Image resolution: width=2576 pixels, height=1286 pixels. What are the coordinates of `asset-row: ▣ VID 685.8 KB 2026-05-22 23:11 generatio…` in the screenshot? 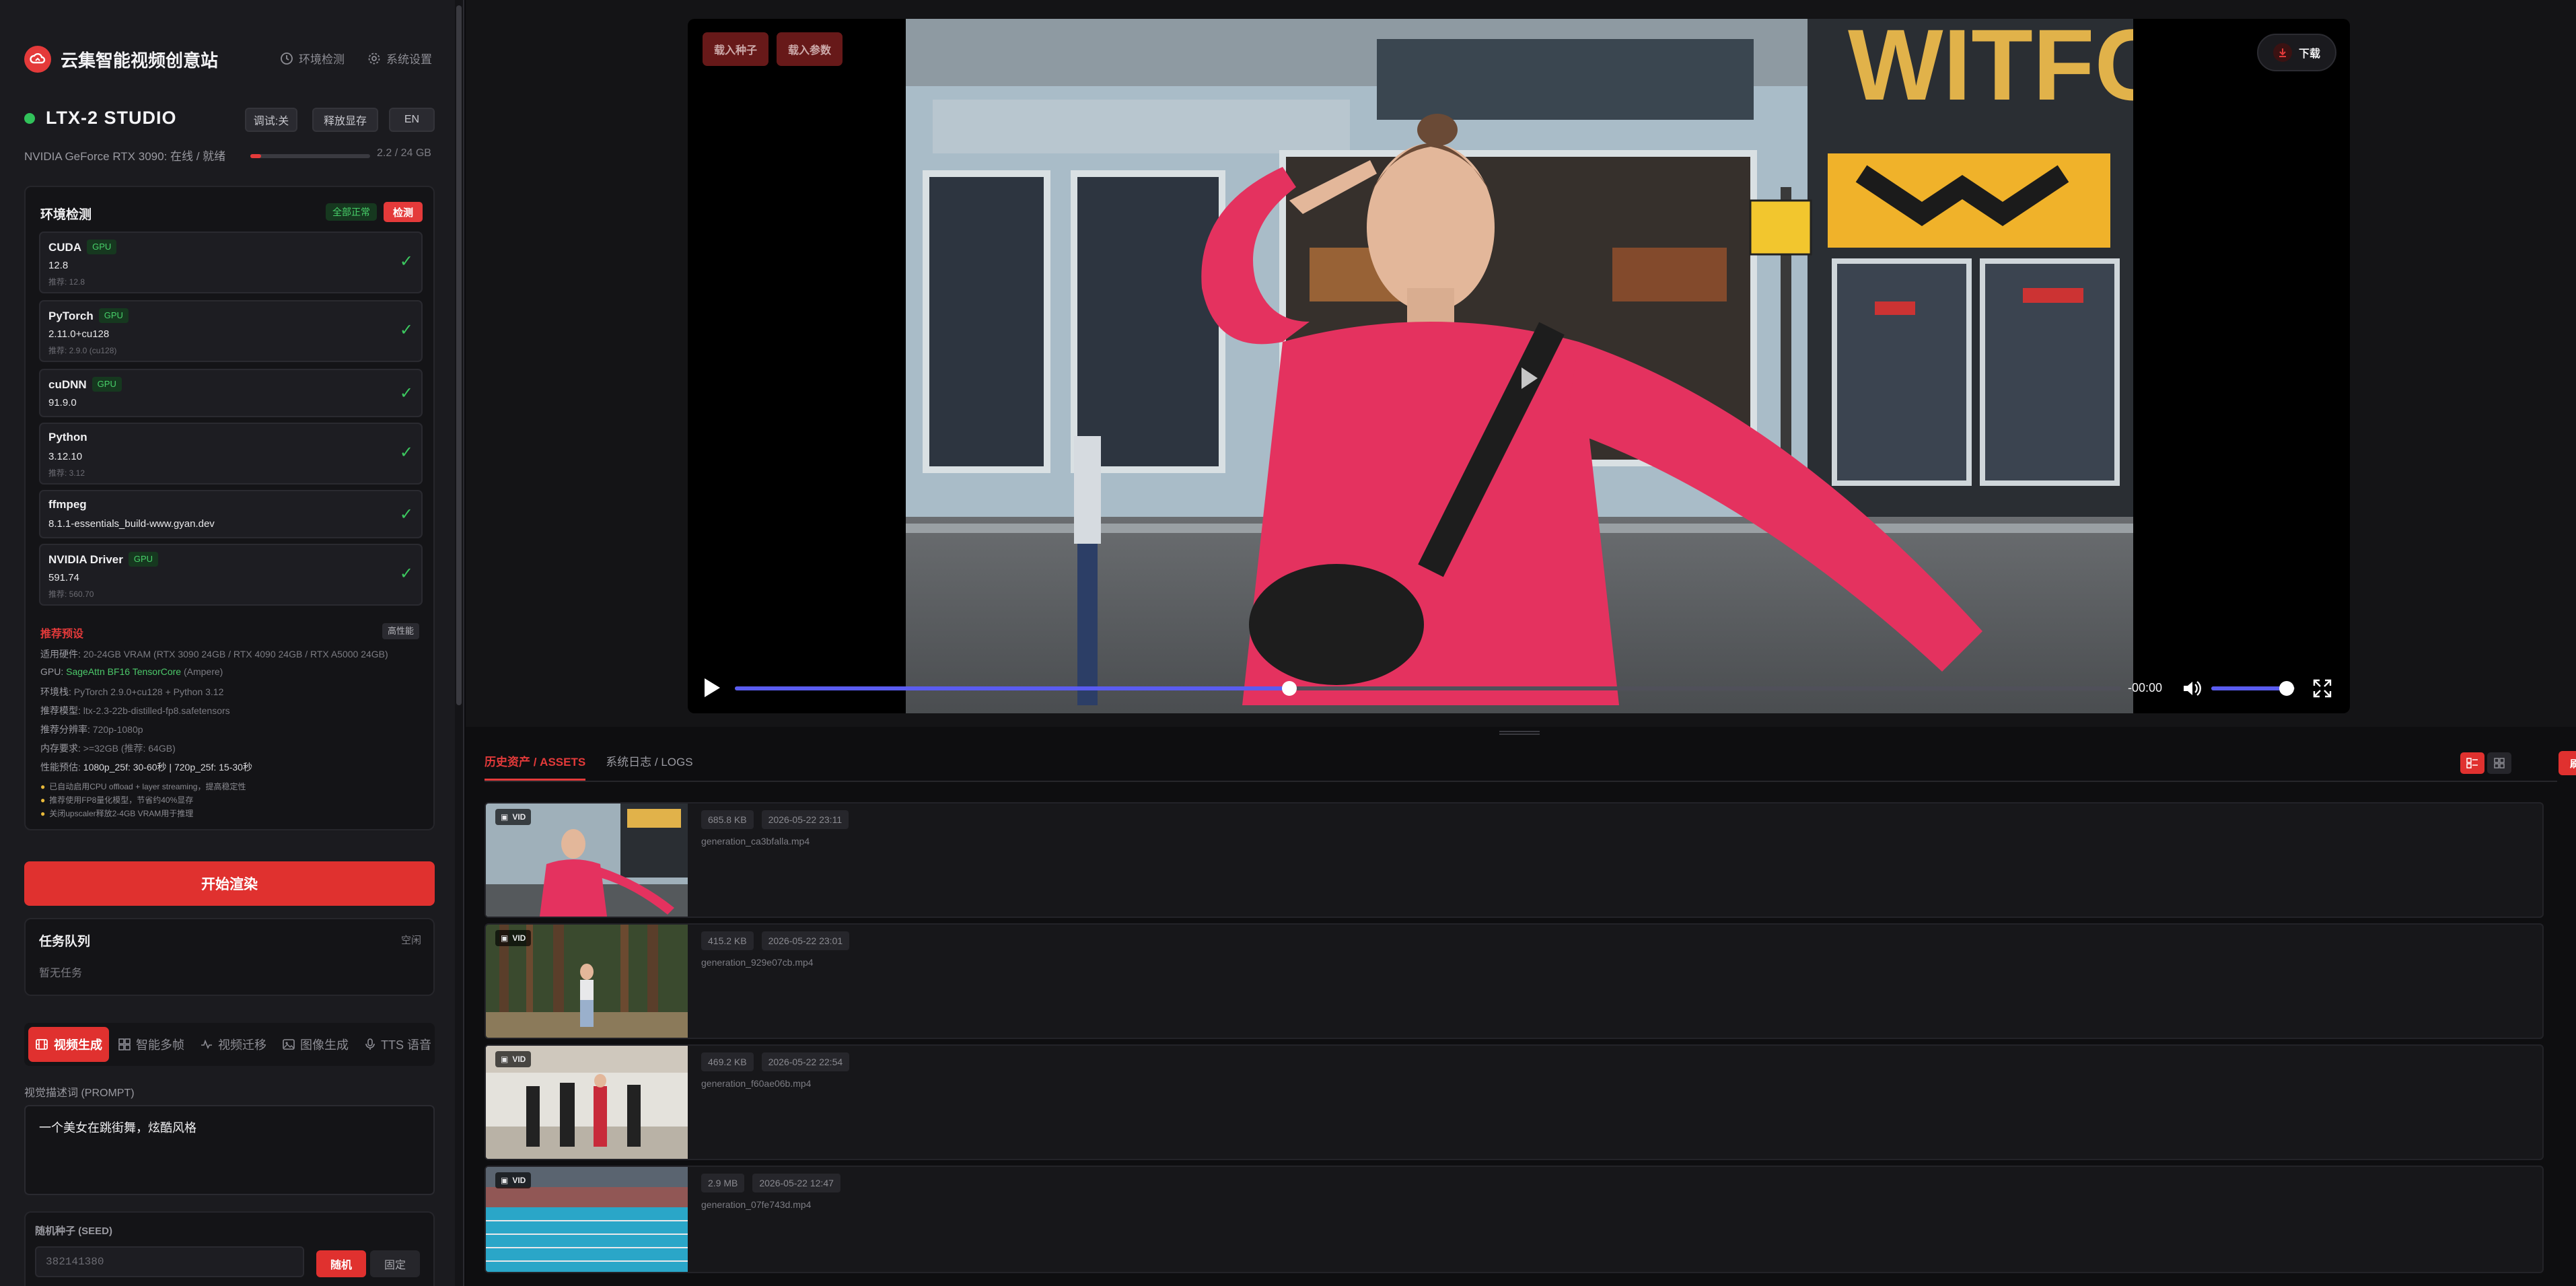 It's located at (1514, 860).